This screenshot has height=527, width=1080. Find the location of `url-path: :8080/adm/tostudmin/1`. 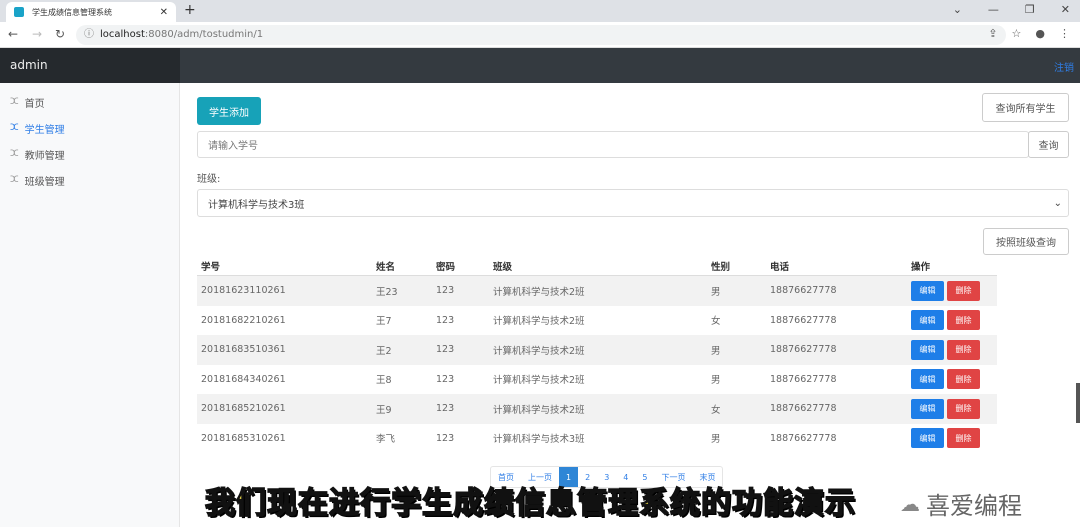

url-path: :8080/adm/tostudmin/1 is located at coordinates (204, 34).